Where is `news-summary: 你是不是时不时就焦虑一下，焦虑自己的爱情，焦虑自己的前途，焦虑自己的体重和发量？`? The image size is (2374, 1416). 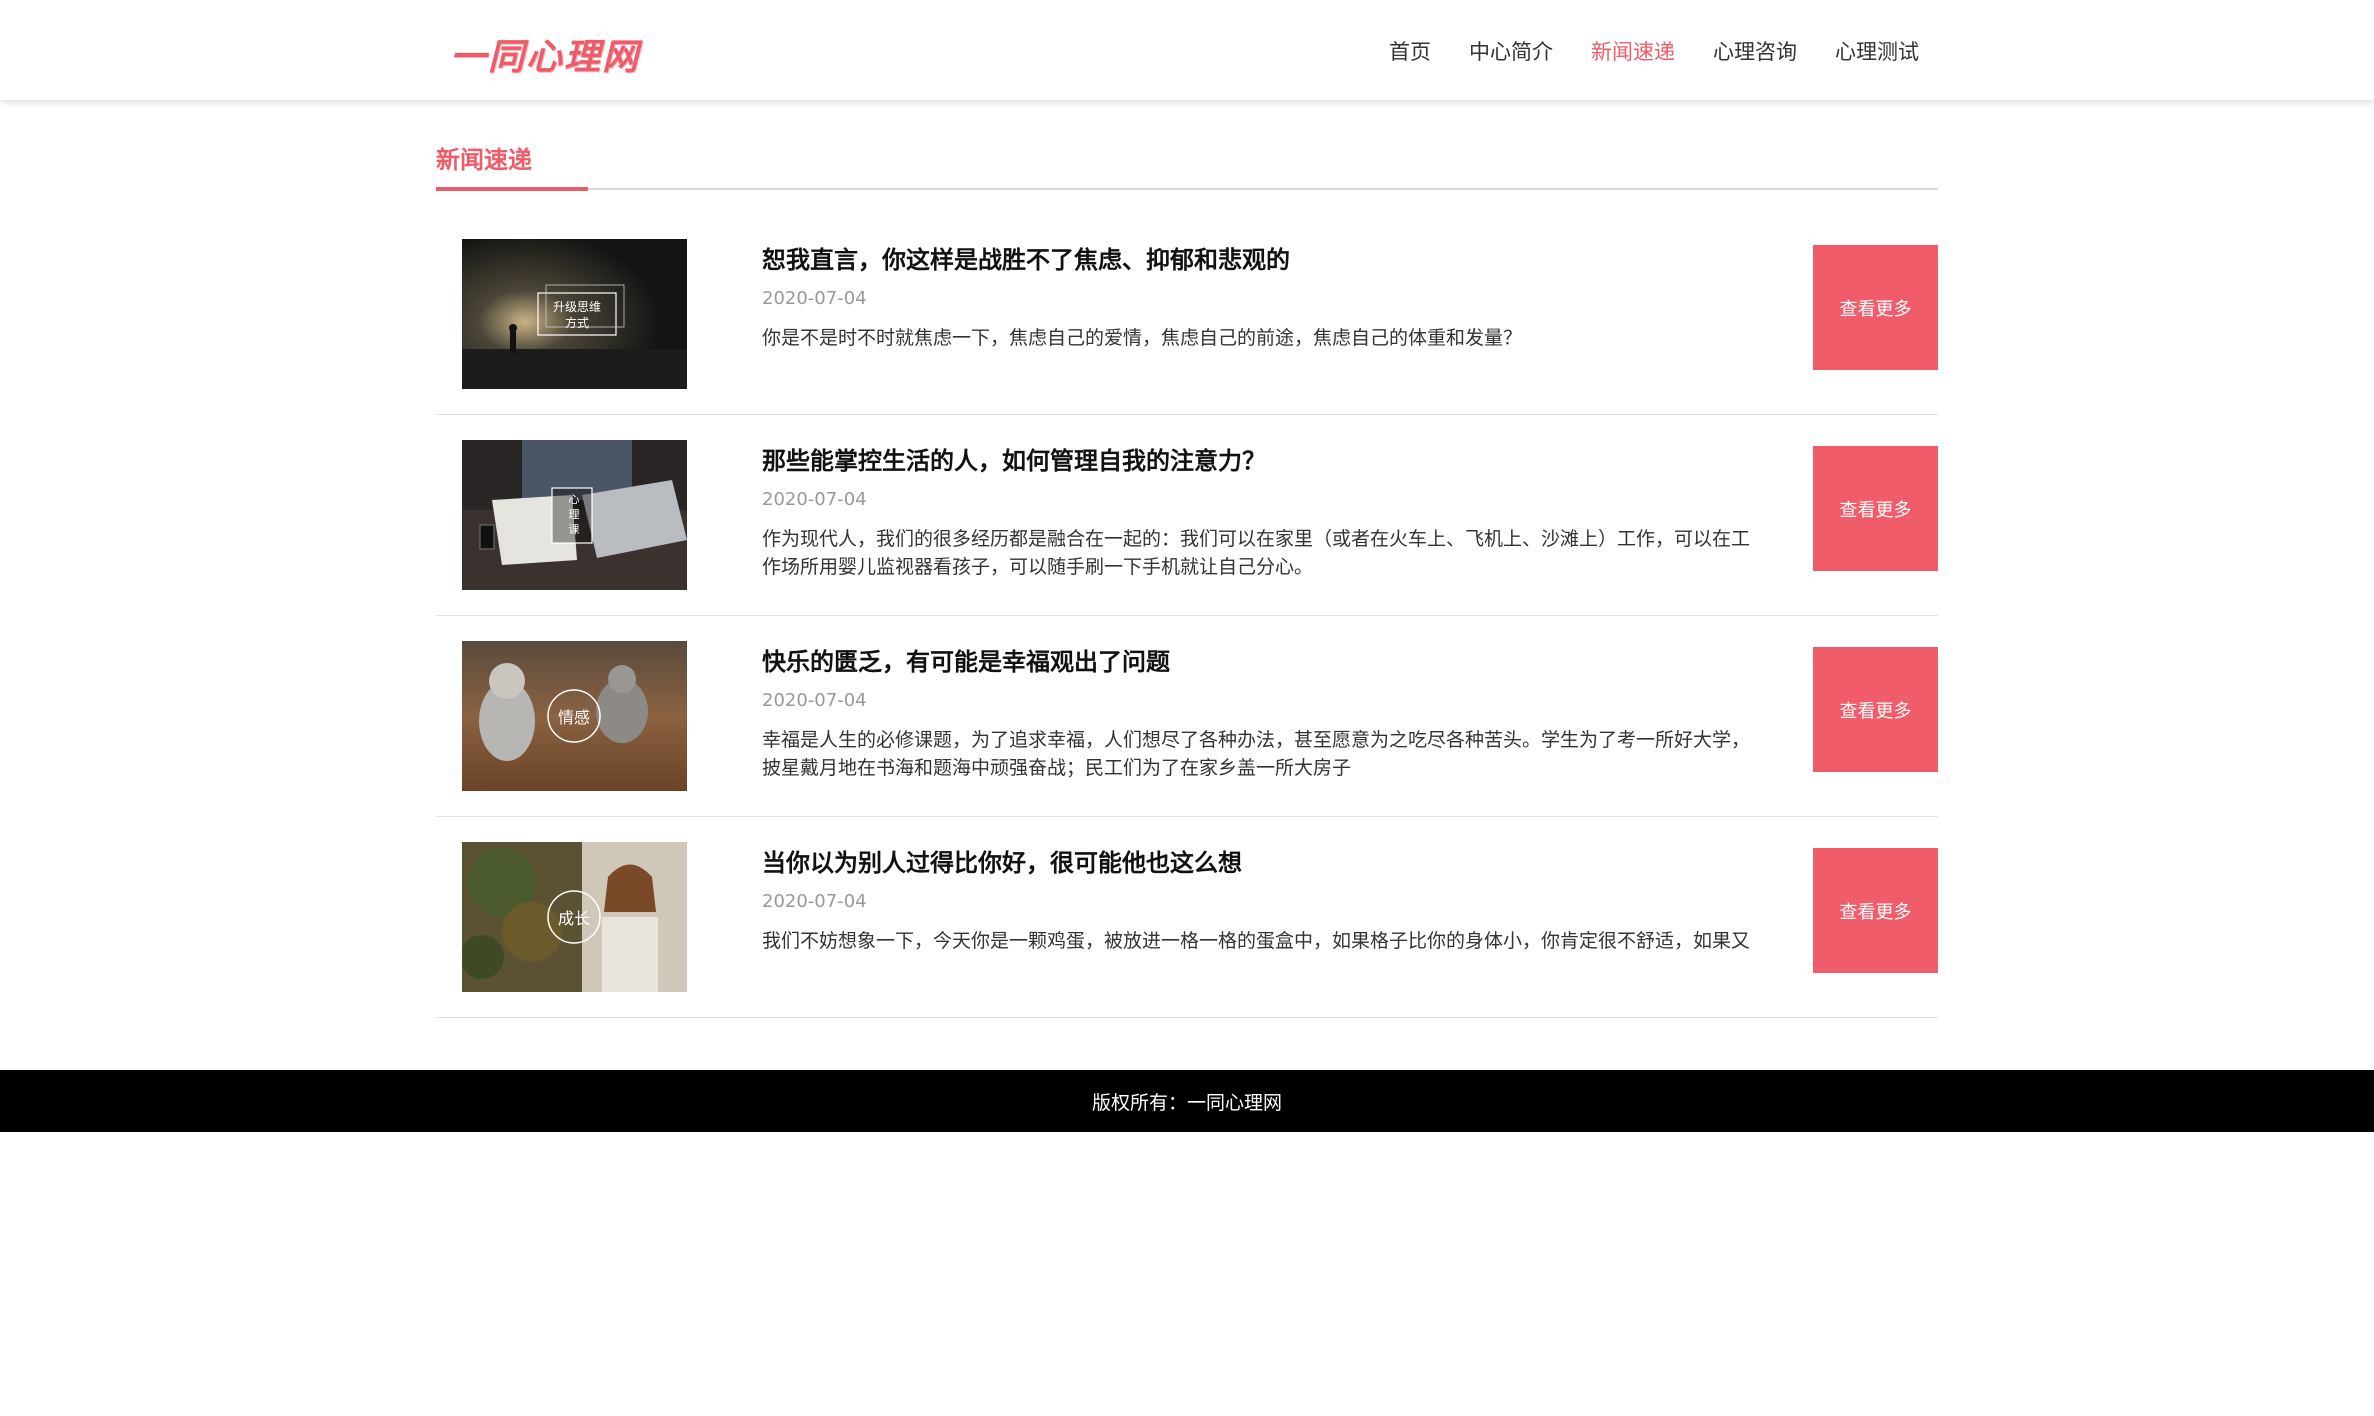
news-summary: 你是不是时不时就焦虑一下，焦虑自己的爱情，焦虑自己的前途，焦虑自己的体重和发量？ is located at coordinates (1142, 338).